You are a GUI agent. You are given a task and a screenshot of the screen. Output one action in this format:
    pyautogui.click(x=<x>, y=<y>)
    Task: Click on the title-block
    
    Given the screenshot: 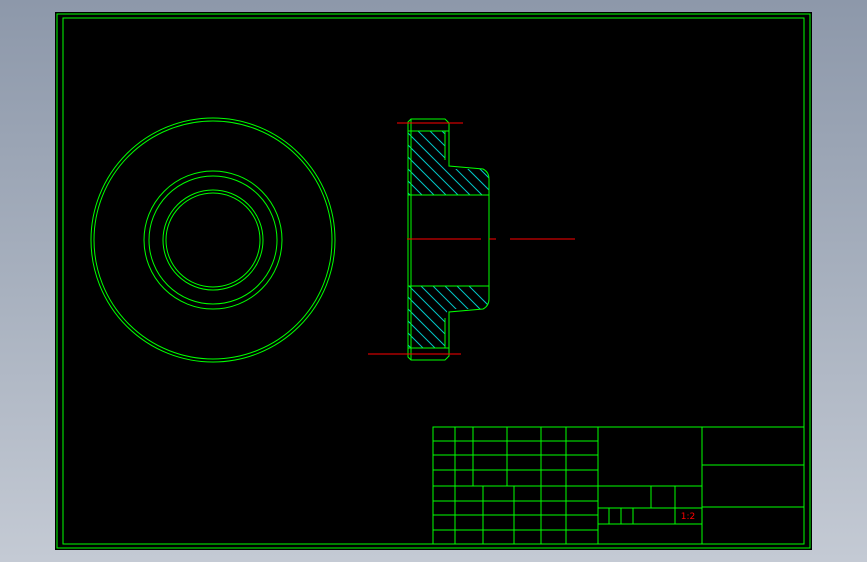 What is the action you would take?
    pyautogui.click(x=618, y=485)
    